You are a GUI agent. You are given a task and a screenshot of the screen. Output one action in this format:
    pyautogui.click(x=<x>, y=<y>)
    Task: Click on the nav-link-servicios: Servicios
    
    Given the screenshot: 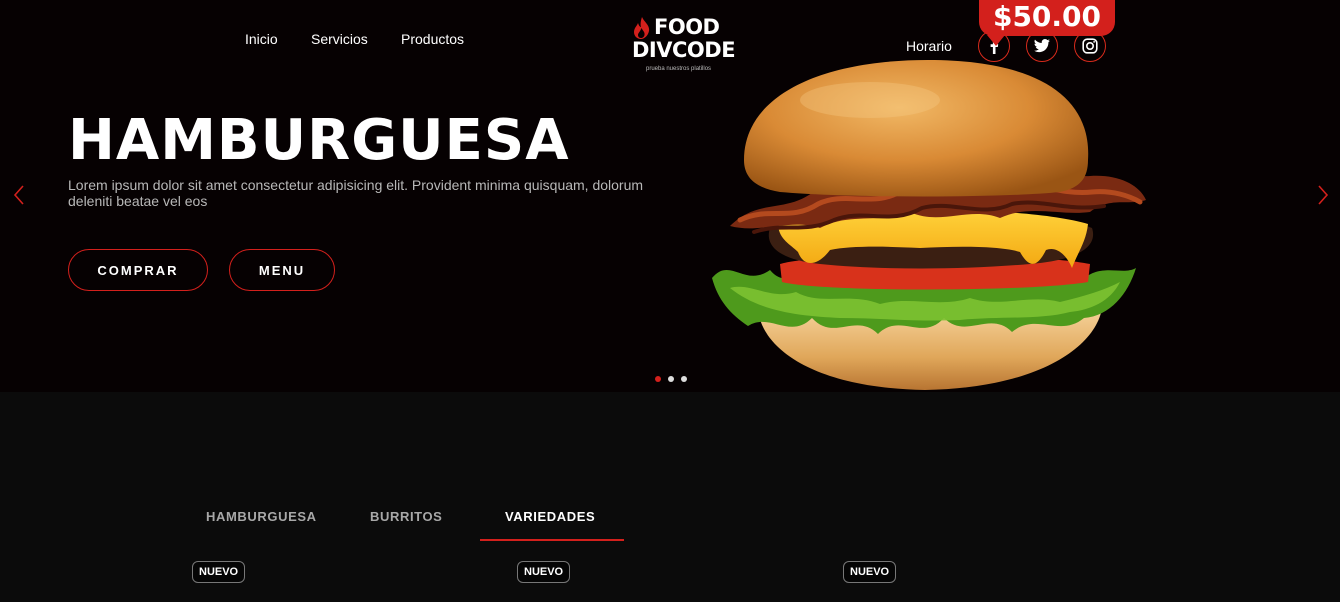 What is the action you would take?
    pyautogui.click(x=339, y=39)
    